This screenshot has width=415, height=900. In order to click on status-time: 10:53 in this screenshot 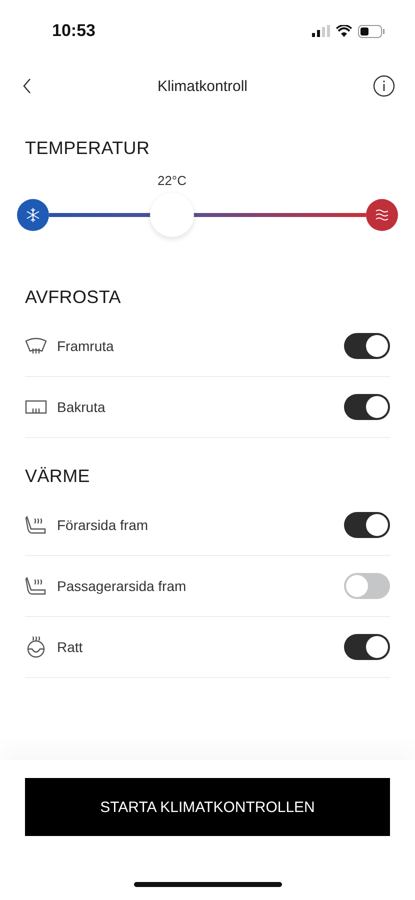, I will do `click(74, 31)`.